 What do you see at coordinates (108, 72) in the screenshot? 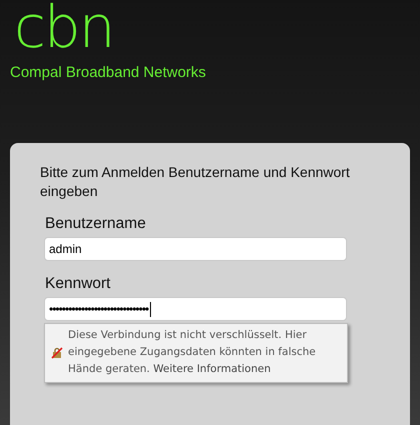
I see `brand-name: Compal Broadband Networks` at bounding box center [108, 72].